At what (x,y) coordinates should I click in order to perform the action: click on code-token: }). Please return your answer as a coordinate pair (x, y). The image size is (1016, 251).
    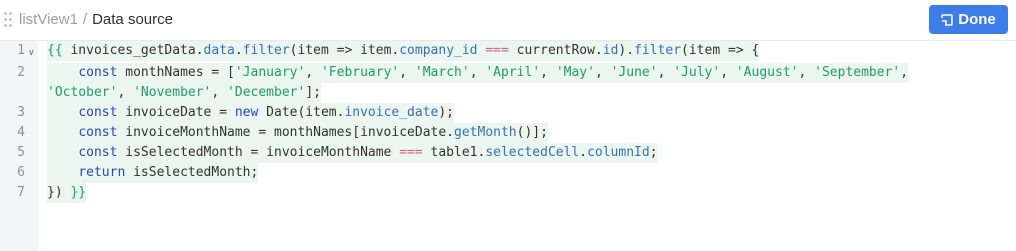
    Looking at the image, I should click on (59, 192).